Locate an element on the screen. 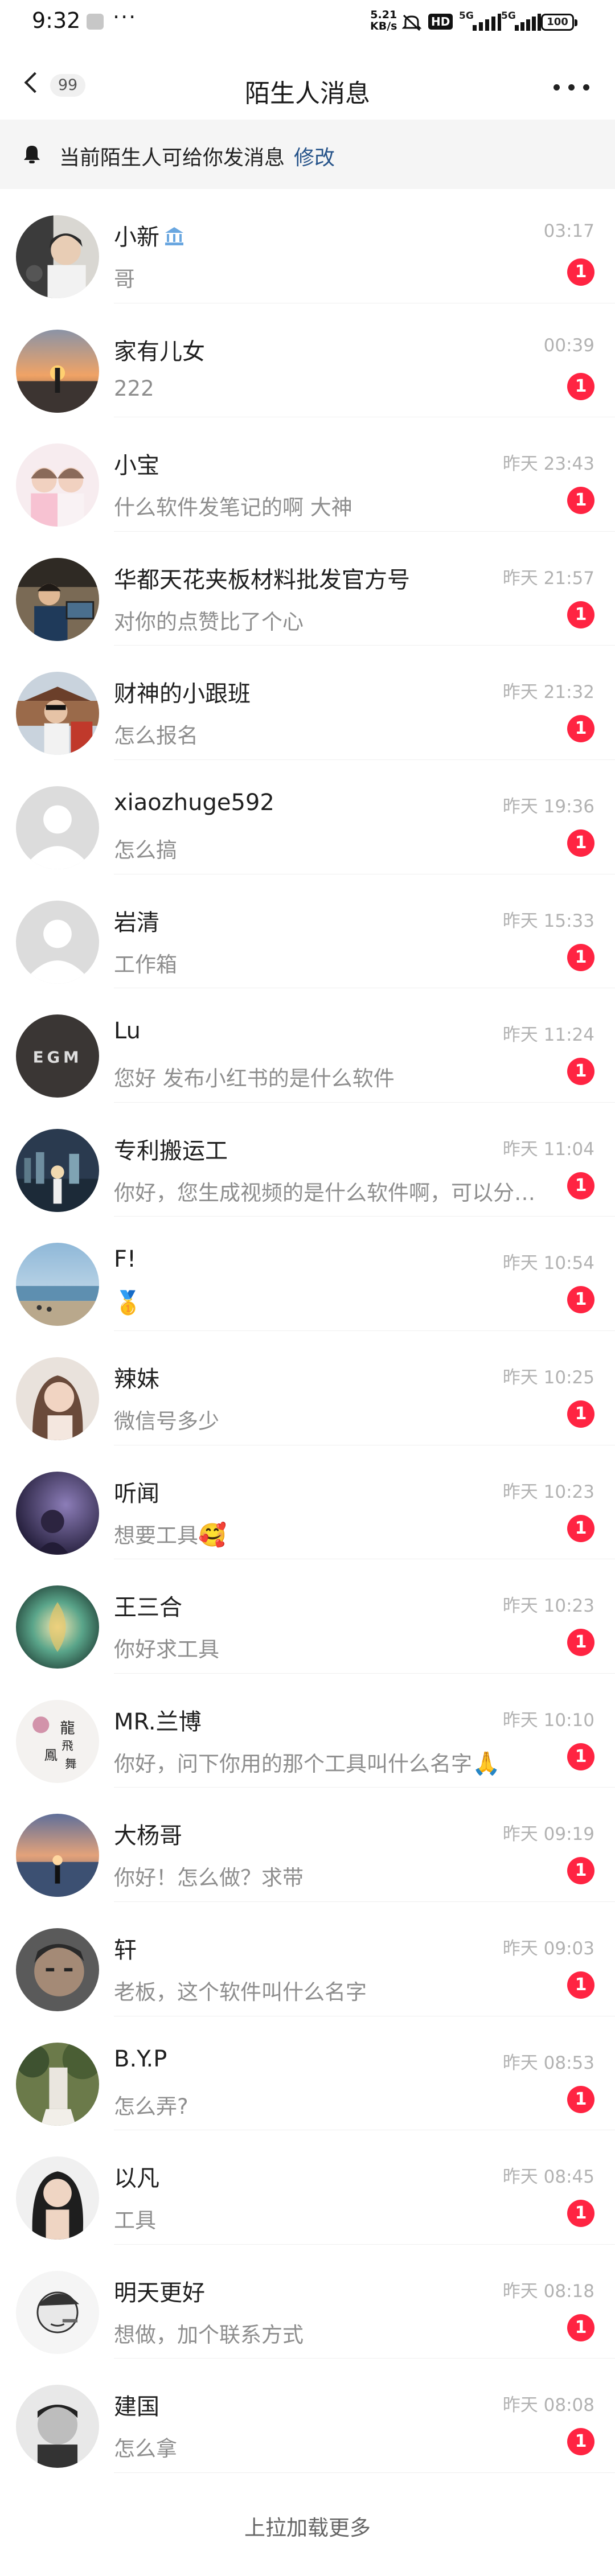 The width and height of the screenshot is (615, 2576). message-preview: 你好求工具 is located at coordinates (166, 1647).